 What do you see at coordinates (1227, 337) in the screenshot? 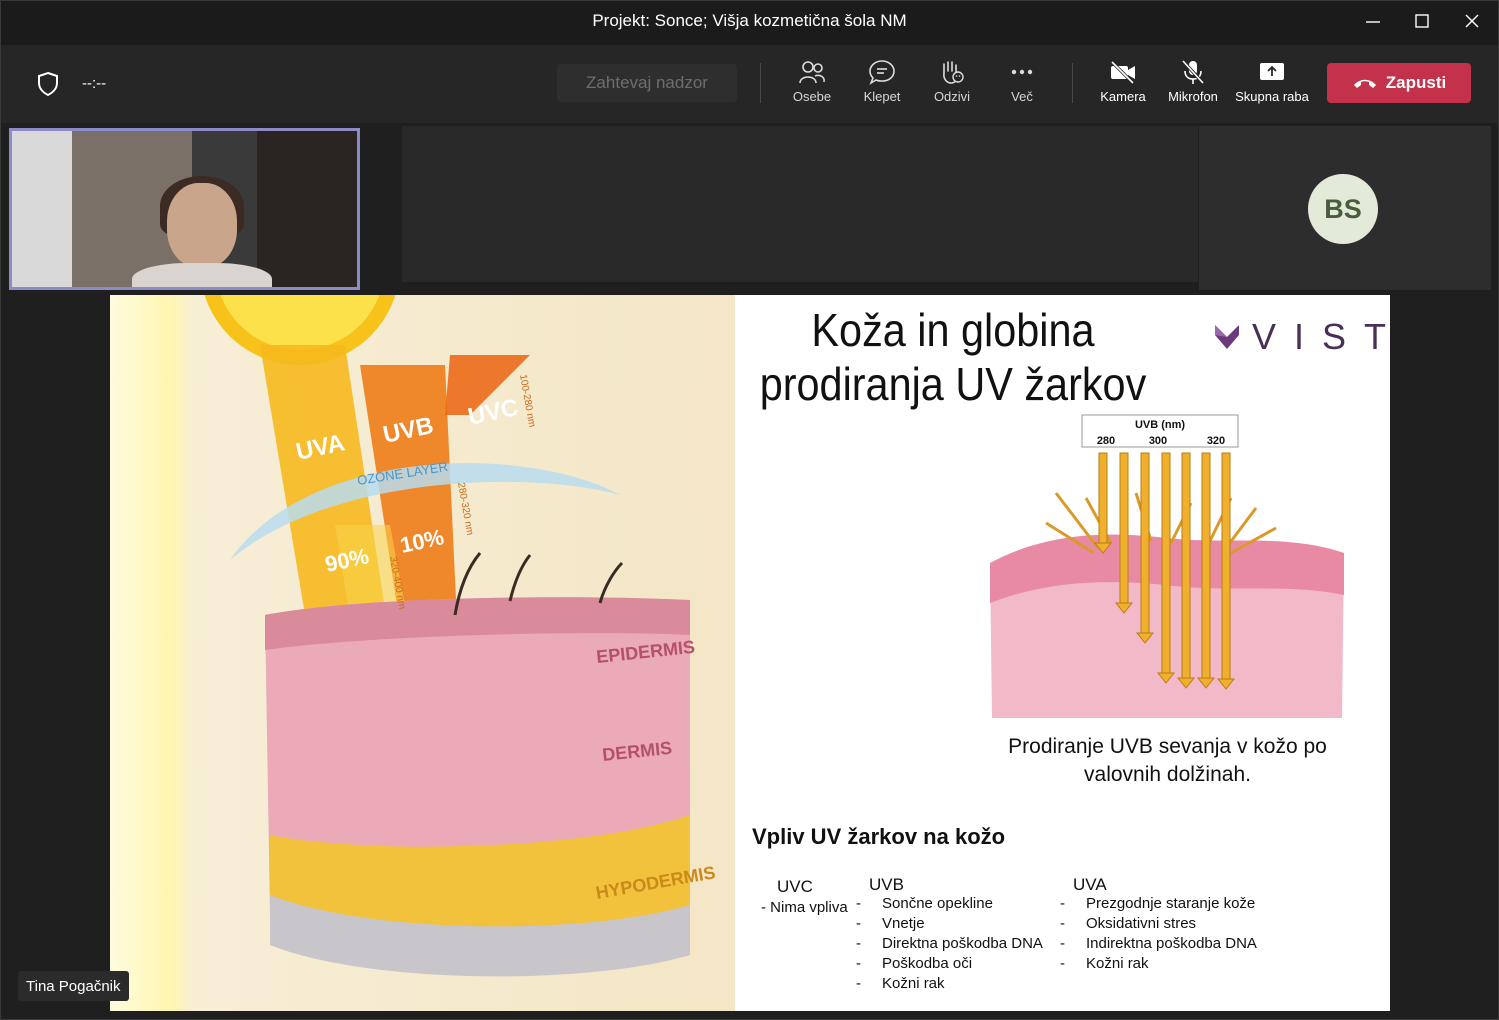
I see `vist-logo-icon` at bounding box center [1227, 337].